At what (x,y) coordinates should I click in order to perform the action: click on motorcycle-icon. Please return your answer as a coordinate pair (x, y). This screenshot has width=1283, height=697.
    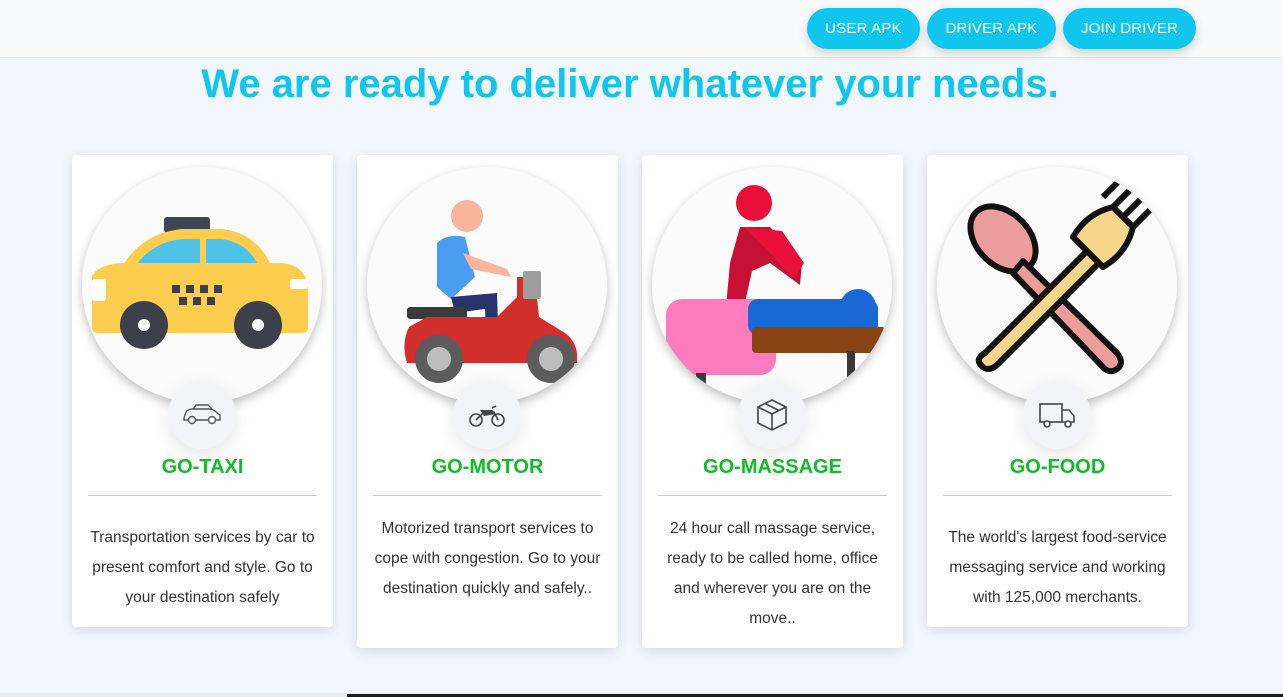
    Looking at the image, I should click on (487, 416).